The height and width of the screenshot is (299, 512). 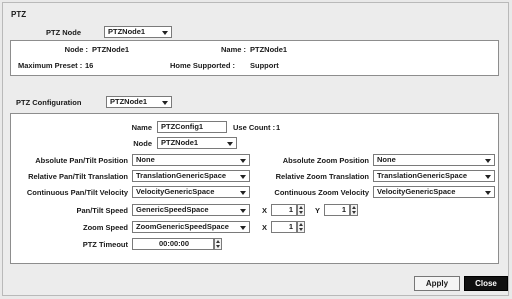 I want to click on config-node-label: Node, so click(x=142, y=143).